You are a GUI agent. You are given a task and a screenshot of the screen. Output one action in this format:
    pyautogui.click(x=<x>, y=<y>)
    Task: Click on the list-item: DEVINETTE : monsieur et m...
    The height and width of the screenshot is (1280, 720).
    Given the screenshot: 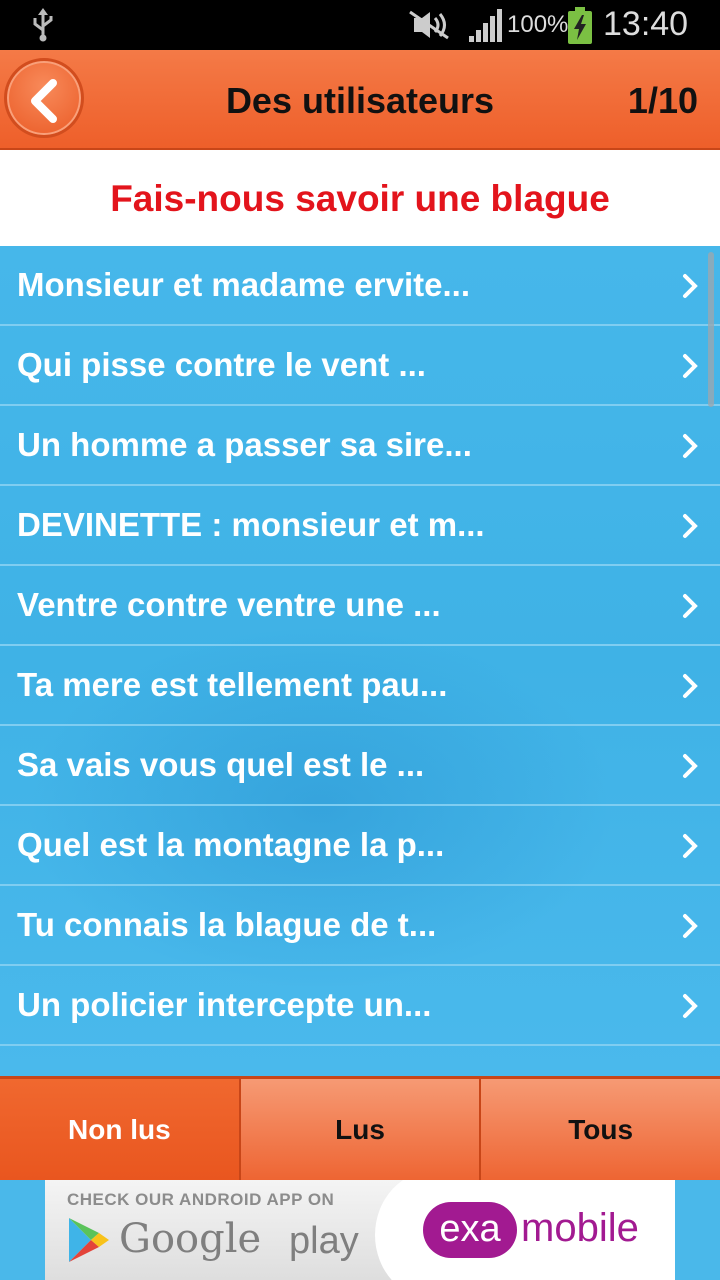 What is the action you would take?
    pyautogui.click(x=360, y=526)
    